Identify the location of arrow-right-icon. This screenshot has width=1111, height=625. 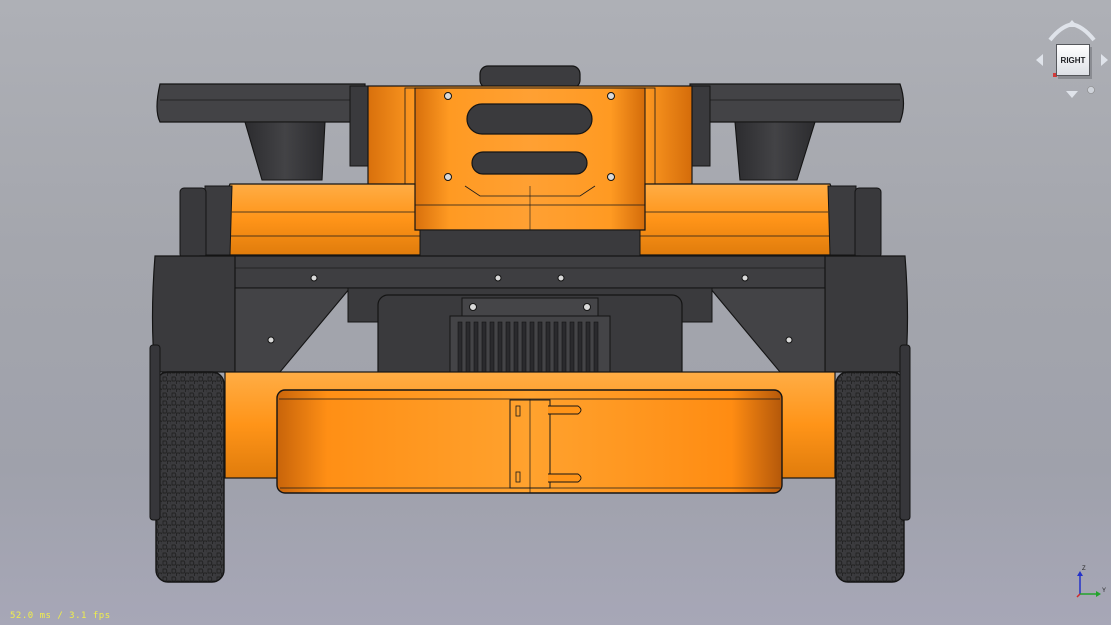
(1104, 60).